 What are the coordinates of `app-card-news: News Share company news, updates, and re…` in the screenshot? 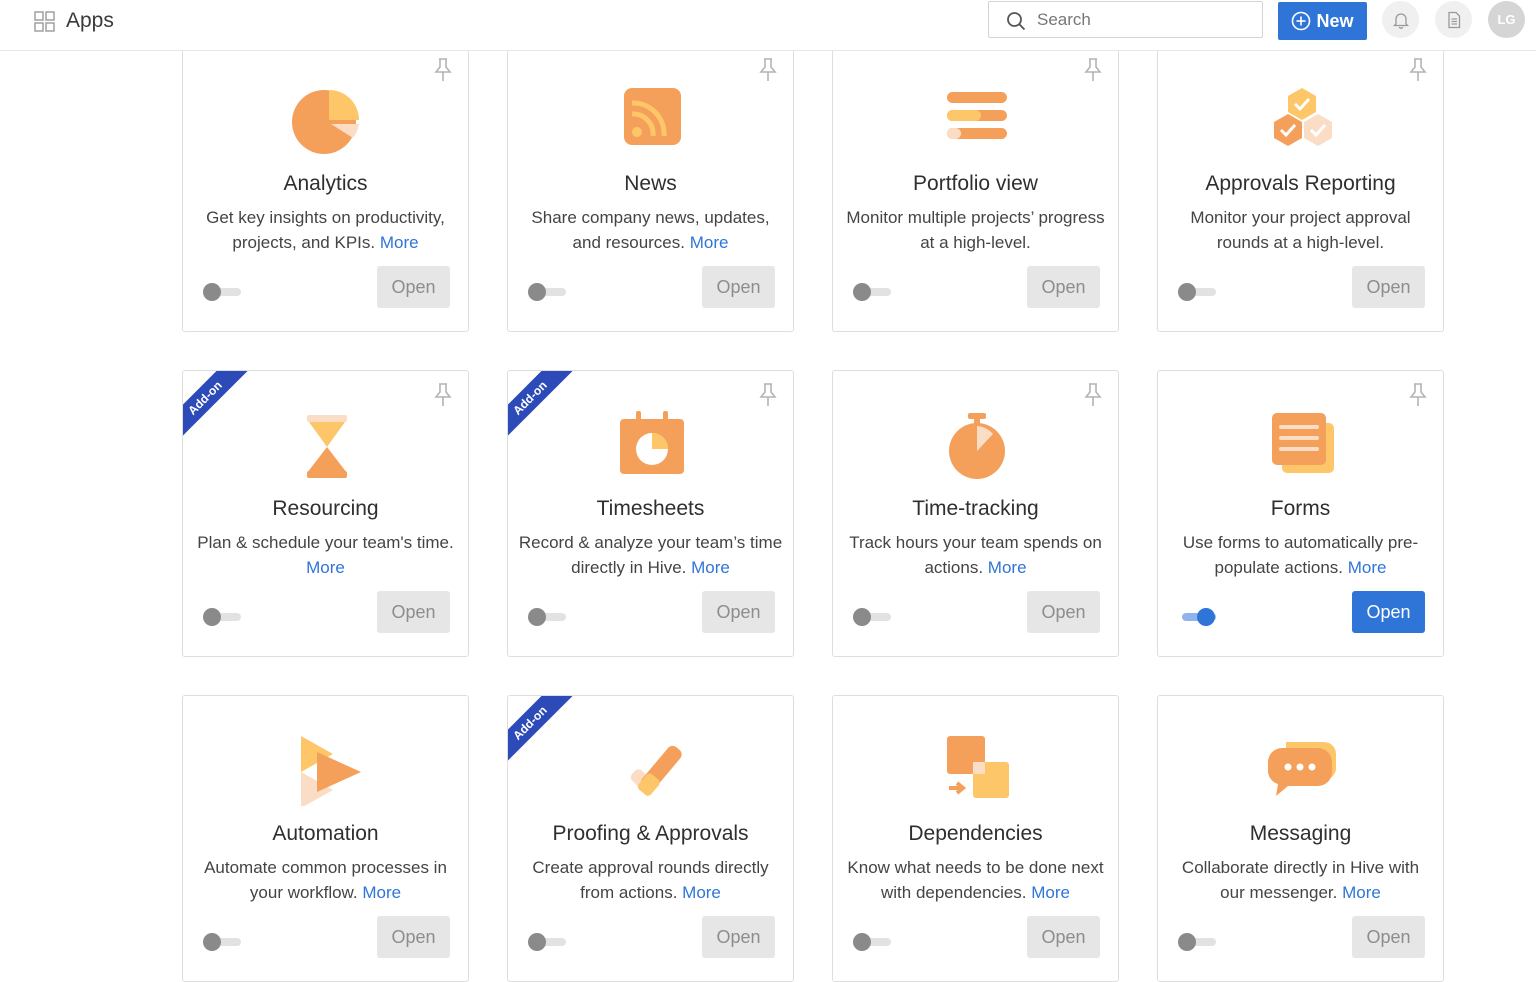 It's located at (650, 188).